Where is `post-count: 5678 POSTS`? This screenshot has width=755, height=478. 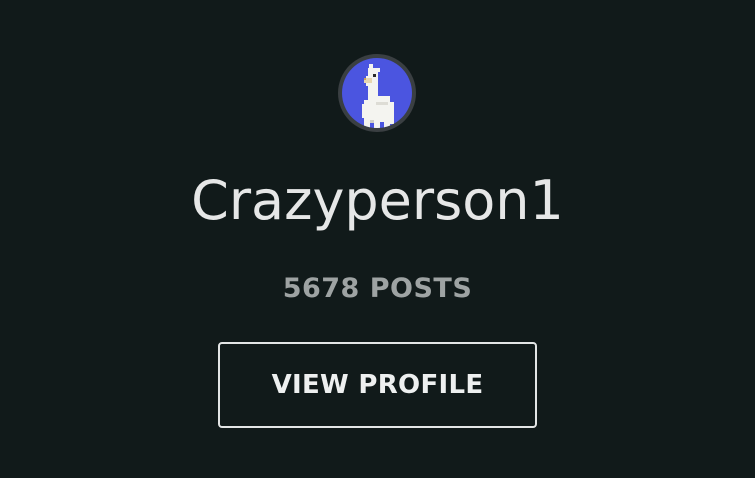 post-count: 5678 POSTS is located at coordinates (377, 288).